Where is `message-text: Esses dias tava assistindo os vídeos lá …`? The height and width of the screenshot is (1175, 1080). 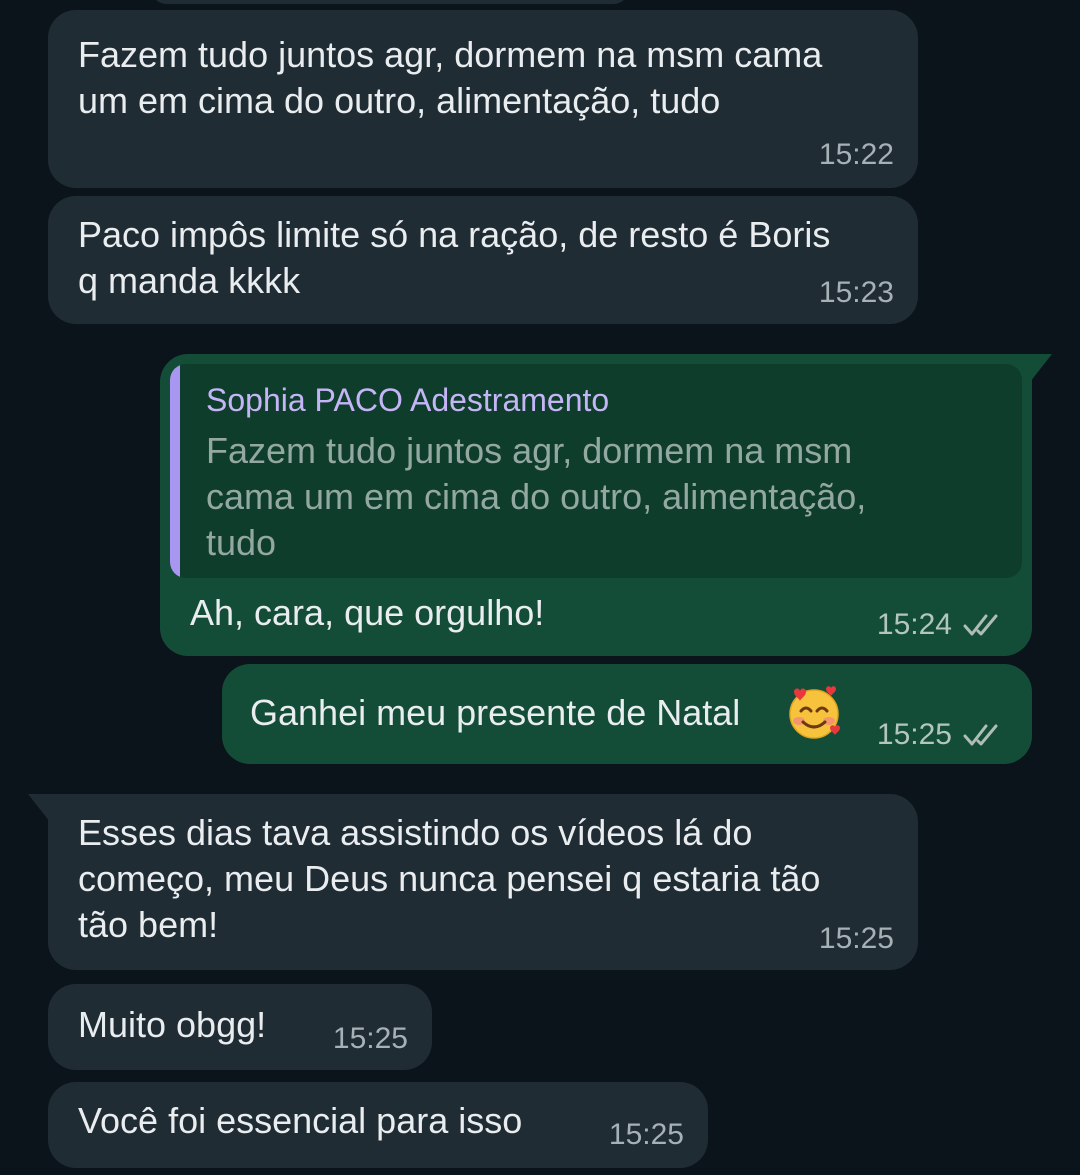 message-text: Esses dias tava assistindo os vídeos lá … is located at coordinates (449, 878).